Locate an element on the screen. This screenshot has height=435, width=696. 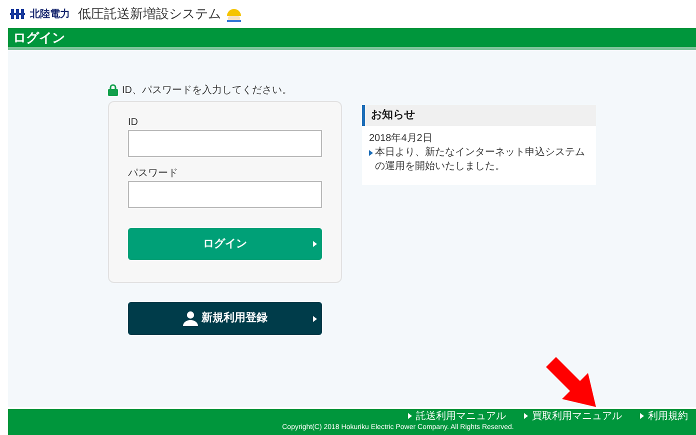
footer-link: 利用規約 is located at coordinates (664, 416).